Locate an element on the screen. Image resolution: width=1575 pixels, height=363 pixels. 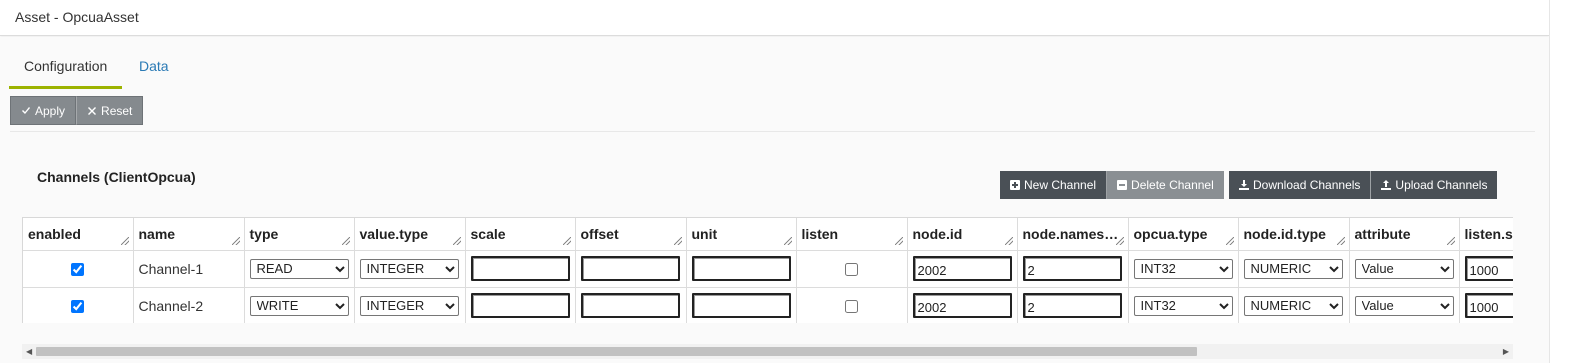
table-horizontal-scrollbar: ◀ ▶ is located at coordinates (767, 351).